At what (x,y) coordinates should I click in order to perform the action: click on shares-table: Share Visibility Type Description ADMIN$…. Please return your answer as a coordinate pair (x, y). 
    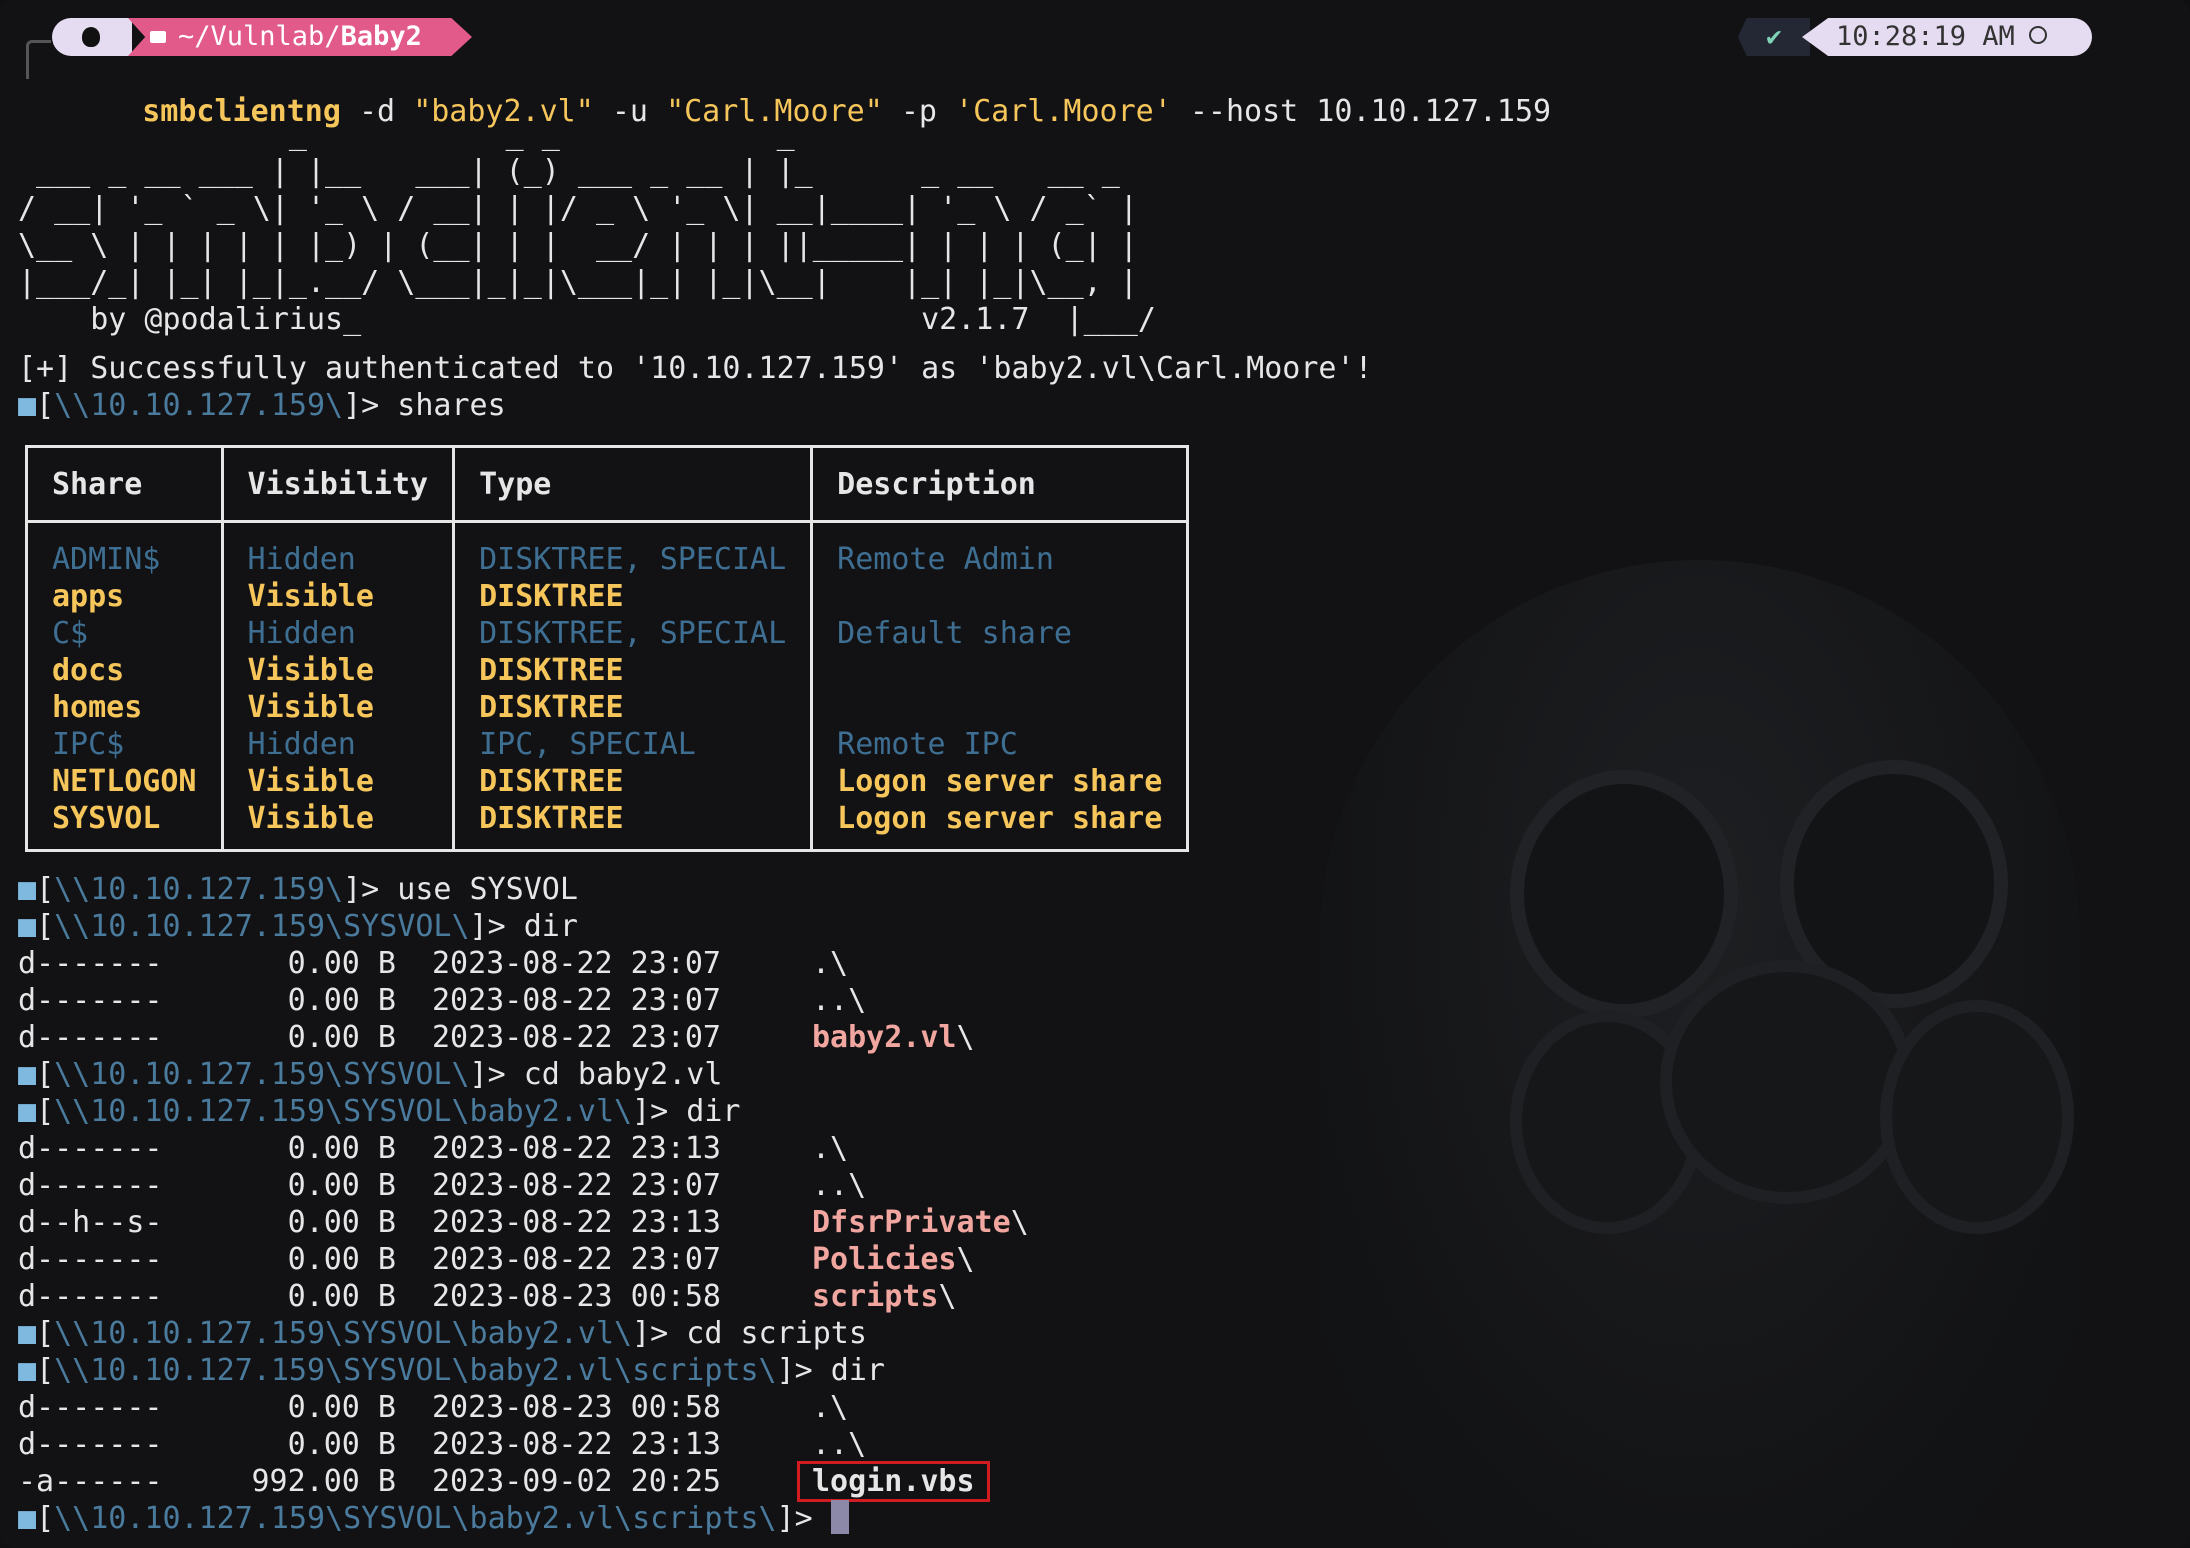
    Looking at the image, I should click on (607, 648).